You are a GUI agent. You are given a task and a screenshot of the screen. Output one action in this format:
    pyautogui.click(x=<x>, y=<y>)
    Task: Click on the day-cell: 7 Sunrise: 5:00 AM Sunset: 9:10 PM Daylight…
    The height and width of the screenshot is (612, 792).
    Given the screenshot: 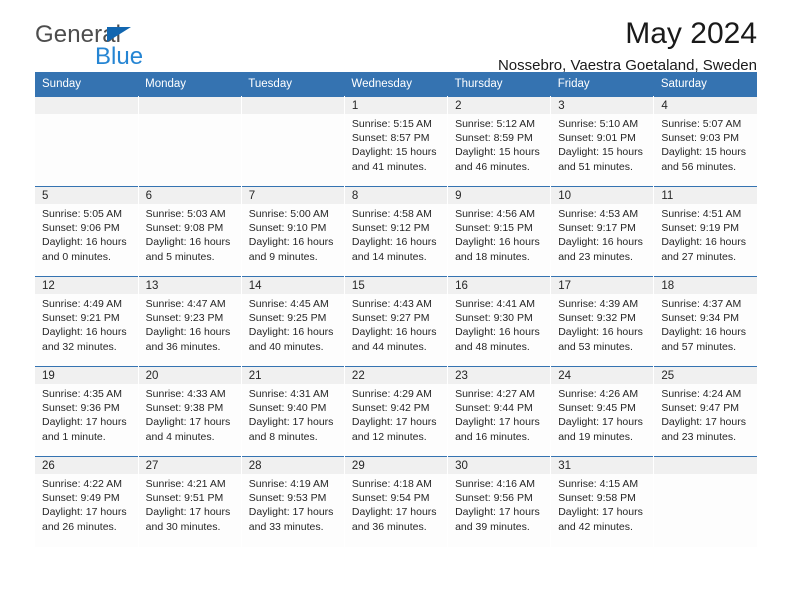 What is the action you would take?
    pyautogui.click(x=293, y=231)
    